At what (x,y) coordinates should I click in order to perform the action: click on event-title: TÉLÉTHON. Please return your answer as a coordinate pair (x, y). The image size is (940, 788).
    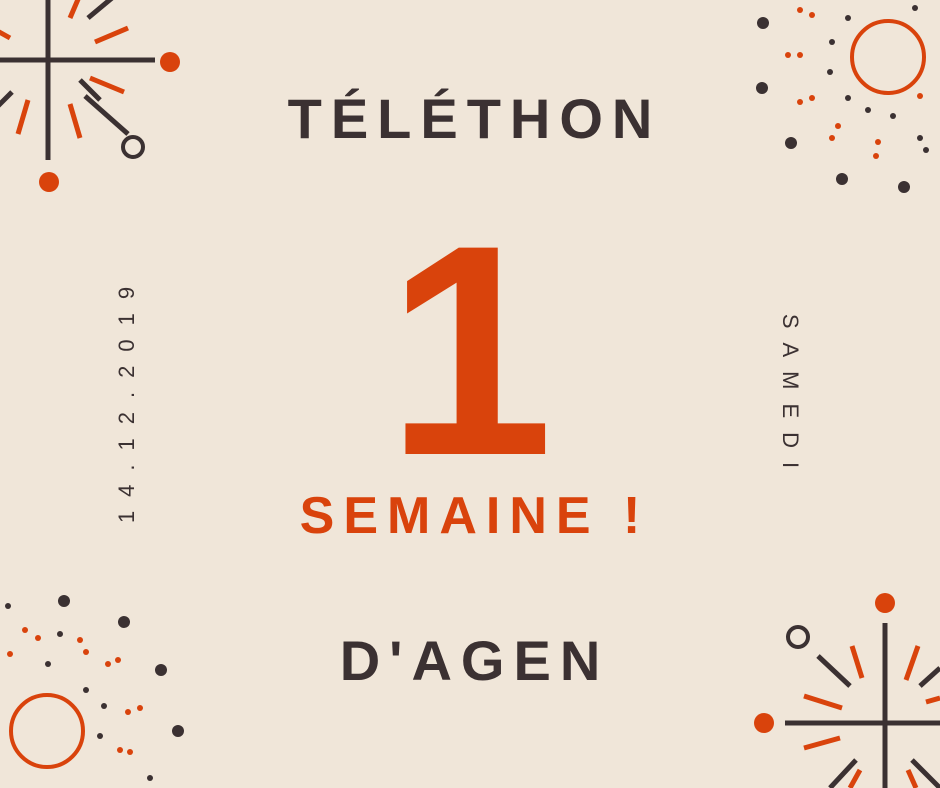
    Looking at the image, I should click on (474, 118).